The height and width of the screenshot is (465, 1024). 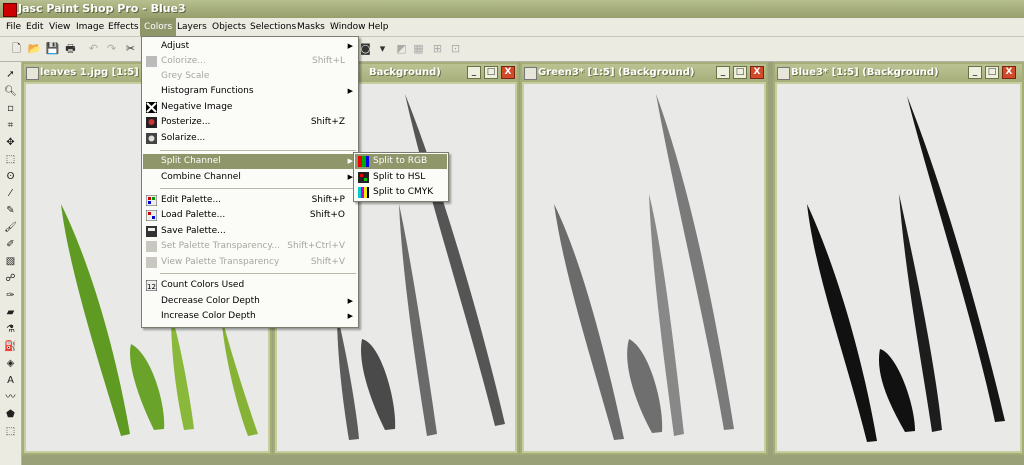 I want to click on window-title: Background), so click(x=405, y=72).